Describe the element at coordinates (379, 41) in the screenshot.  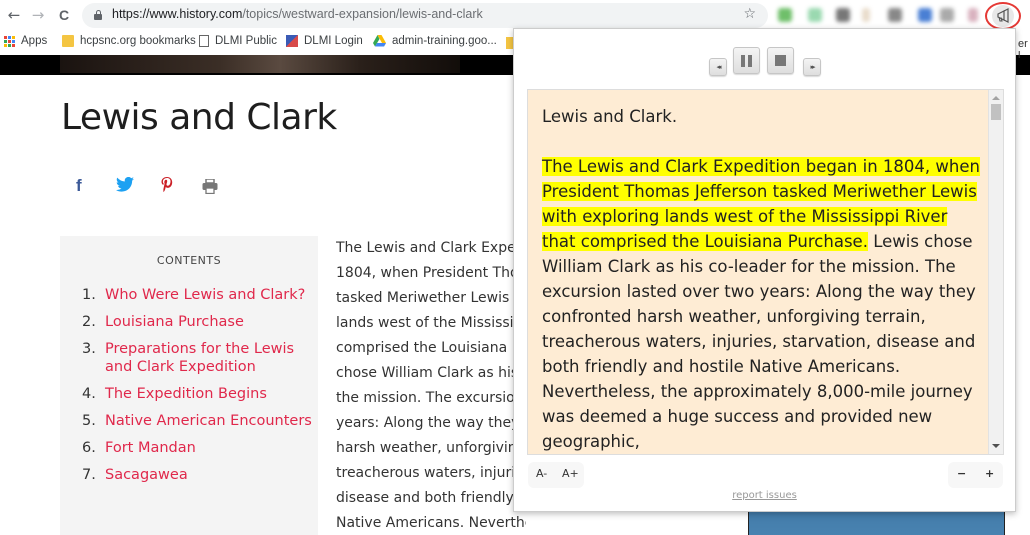
I see `google-drive-icon` at that location.